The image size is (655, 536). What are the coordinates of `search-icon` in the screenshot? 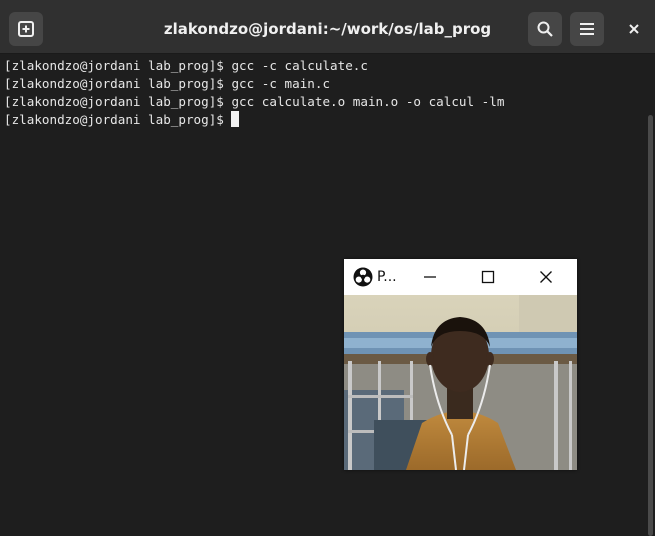 It's located at (545, 29).